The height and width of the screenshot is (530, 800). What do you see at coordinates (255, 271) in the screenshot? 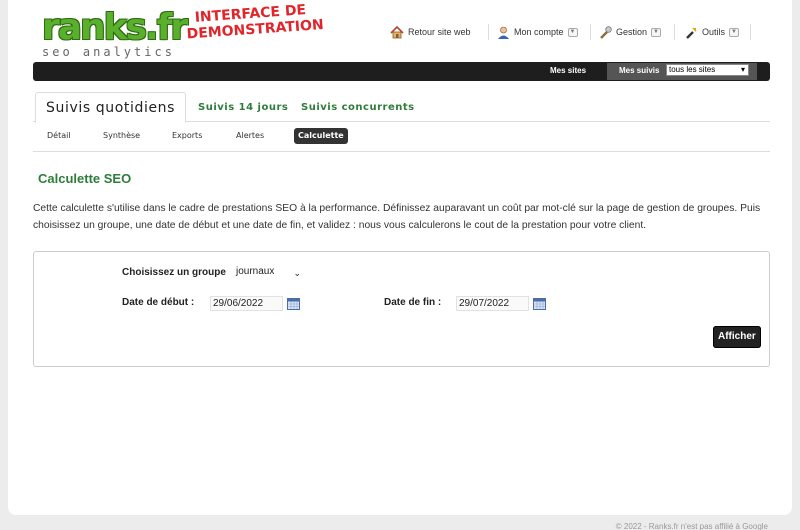
I see `group-select-value: journaux` at bounding box center [255, 271].